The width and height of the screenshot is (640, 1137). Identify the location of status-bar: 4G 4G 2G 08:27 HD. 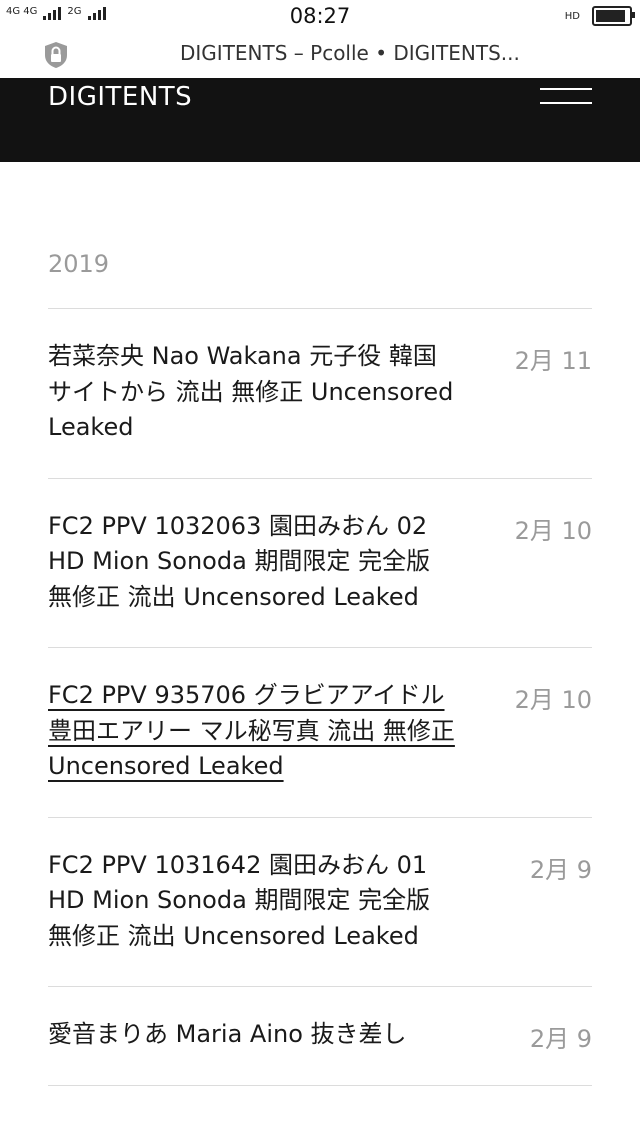
(320, 17).